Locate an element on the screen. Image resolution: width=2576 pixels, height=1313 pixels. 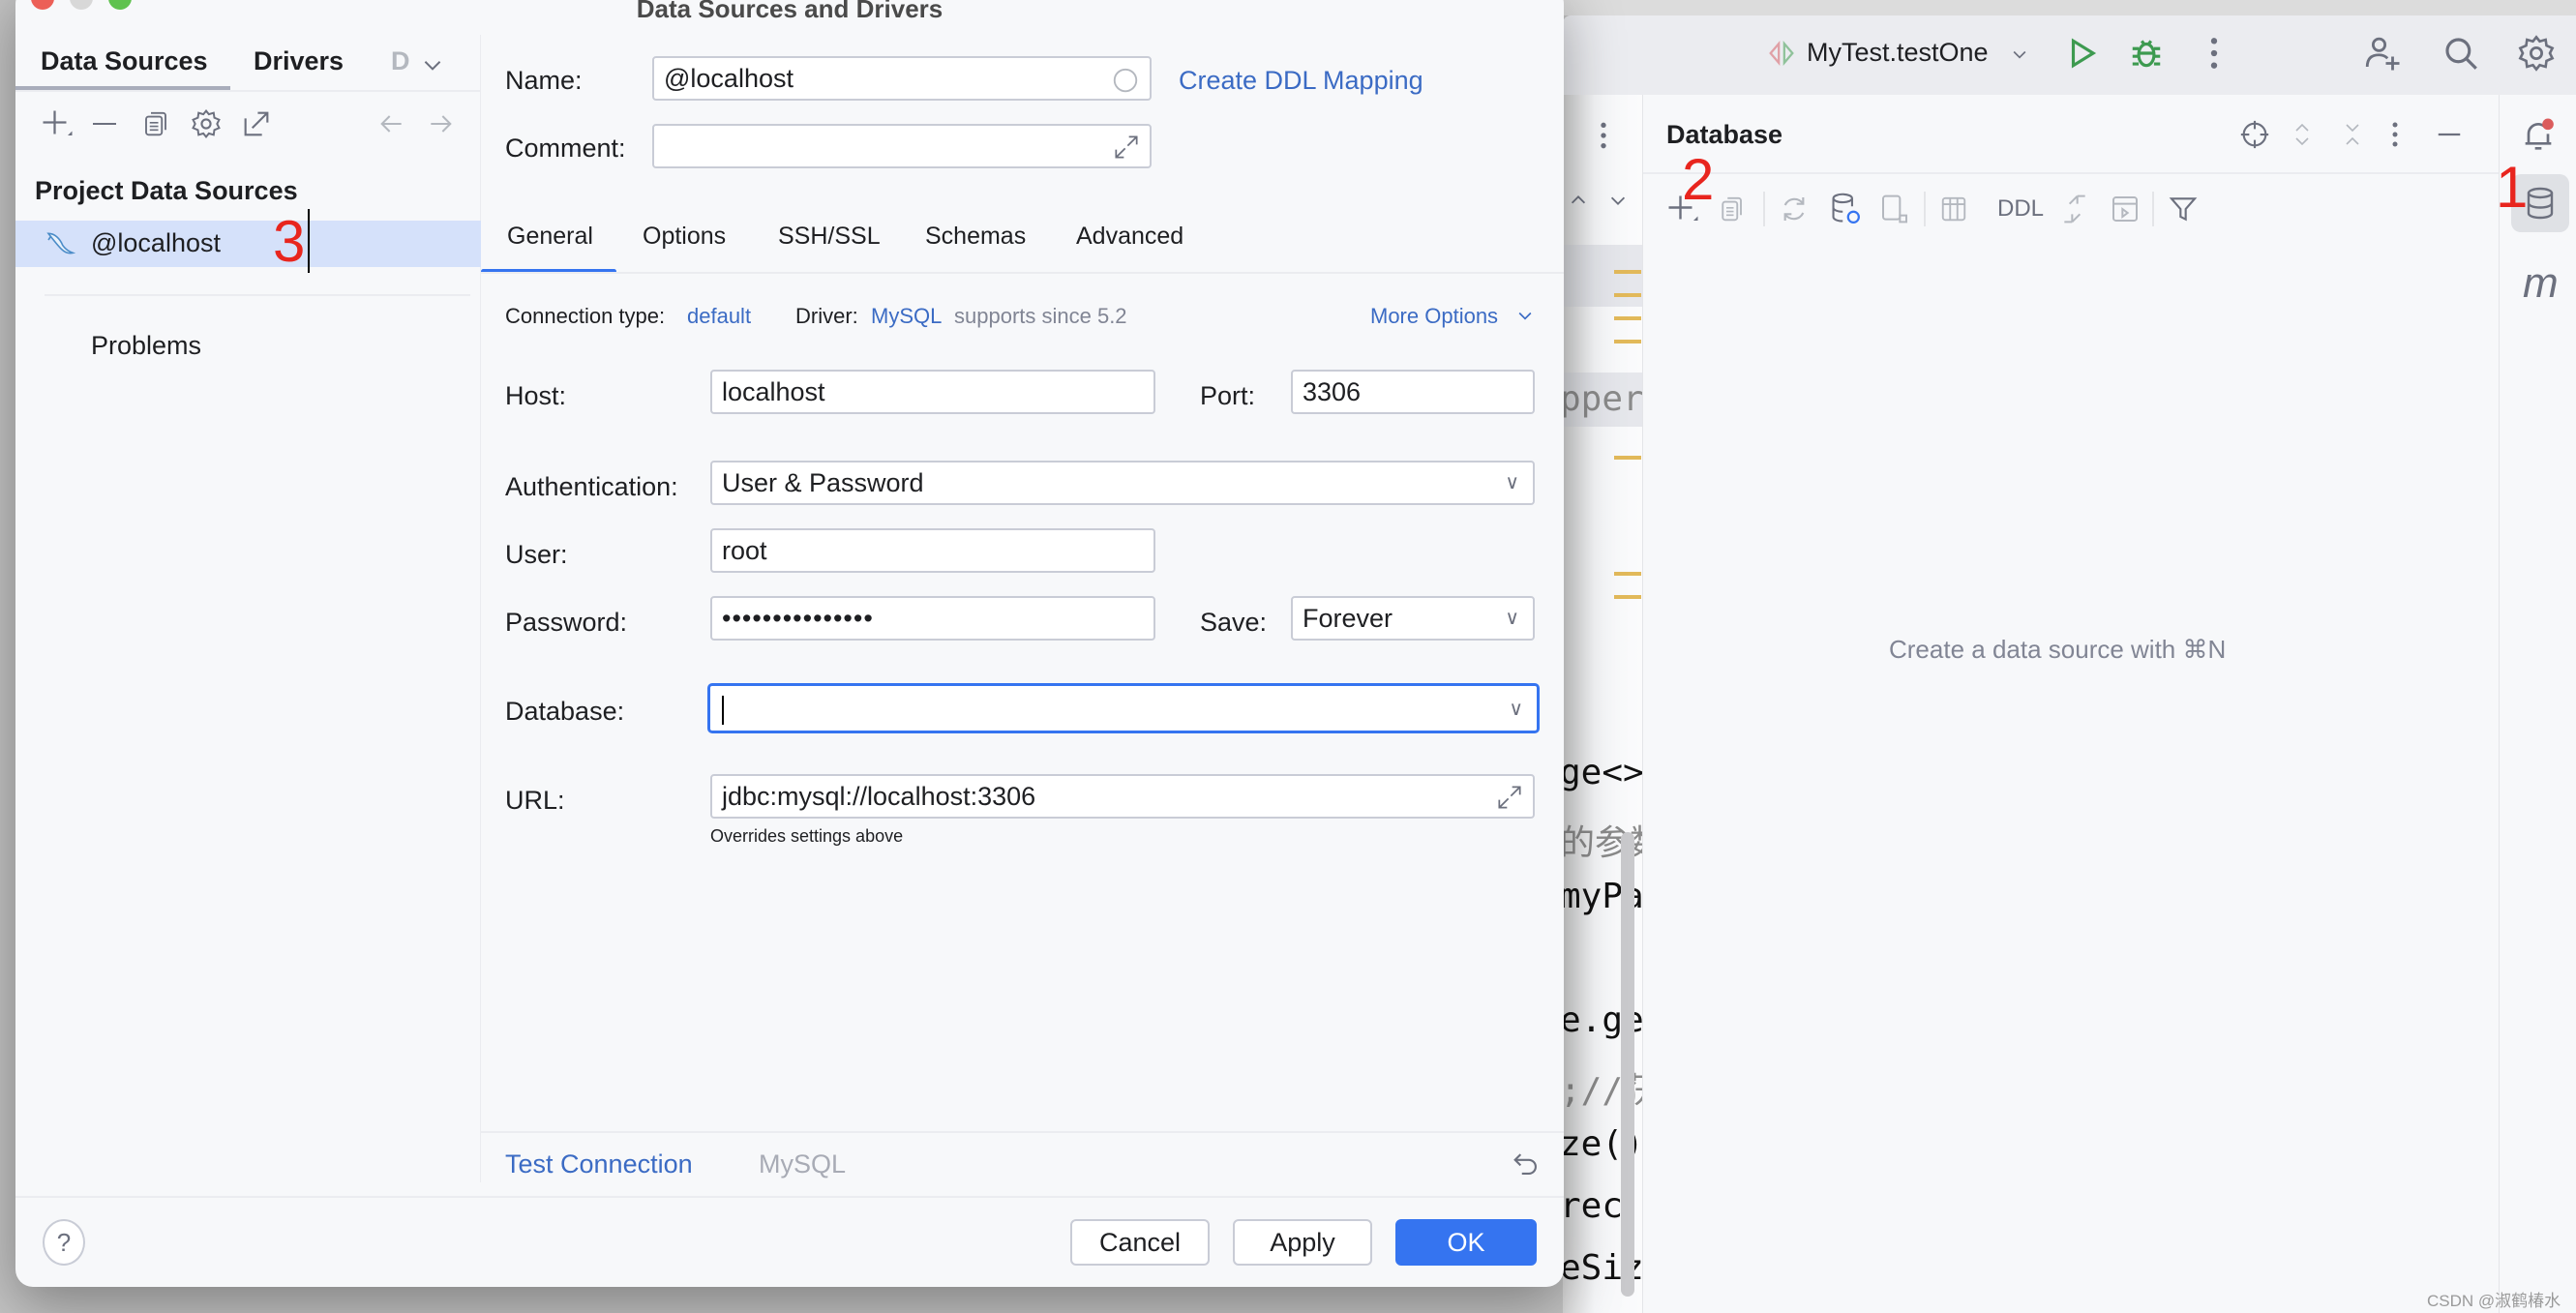
jump-to-console-icon is located at coordinates (1894, 209).